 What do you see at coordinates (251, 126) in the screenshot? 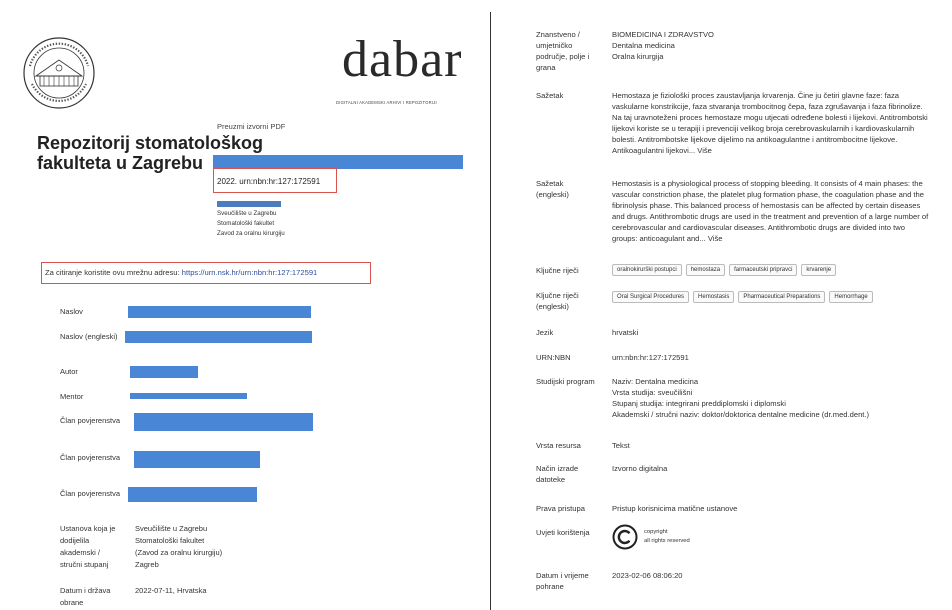
I see `download-pdf-link: Preuzmi izvorni PDF` at bounding box center [251, 126].